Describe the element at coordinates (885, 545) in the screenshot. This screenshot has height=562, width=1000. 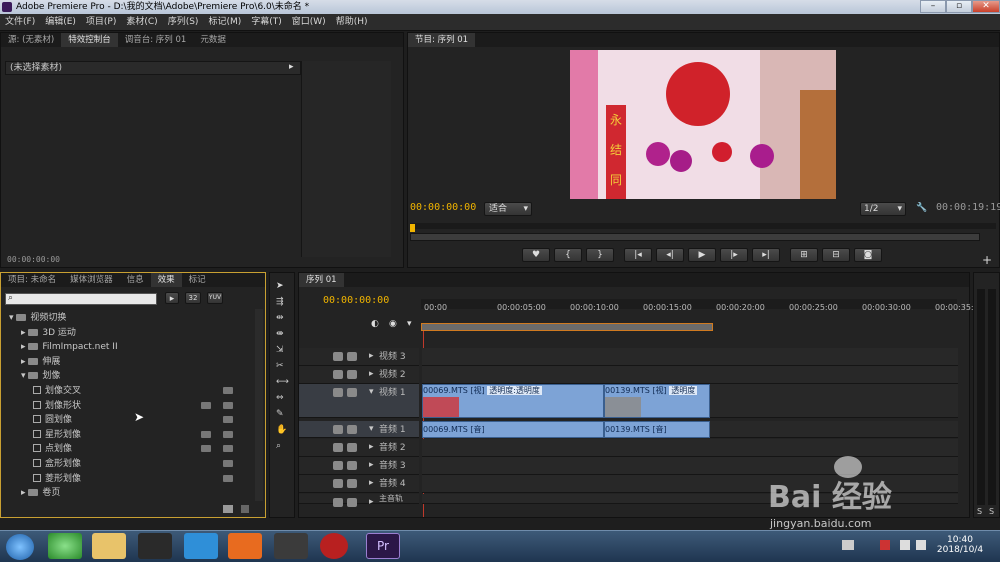
I see `tray-app-icon` at that location.